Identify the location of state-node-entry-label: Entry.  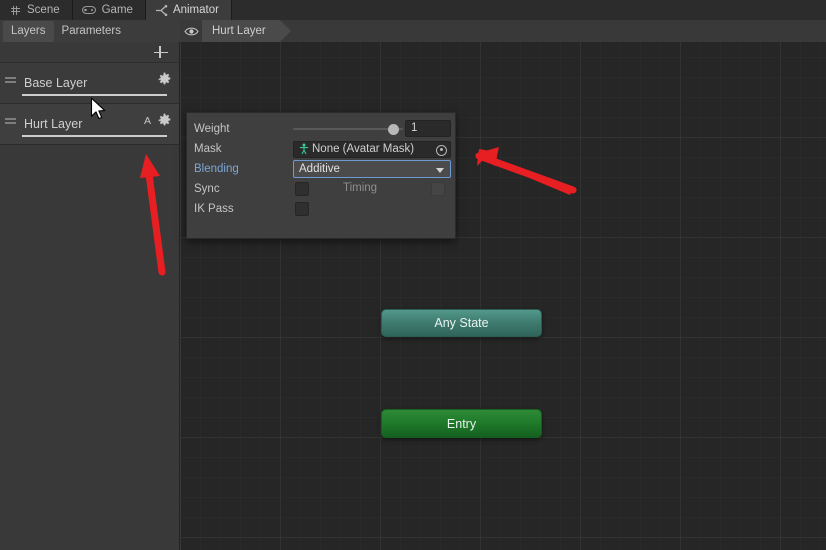
(461, 423).